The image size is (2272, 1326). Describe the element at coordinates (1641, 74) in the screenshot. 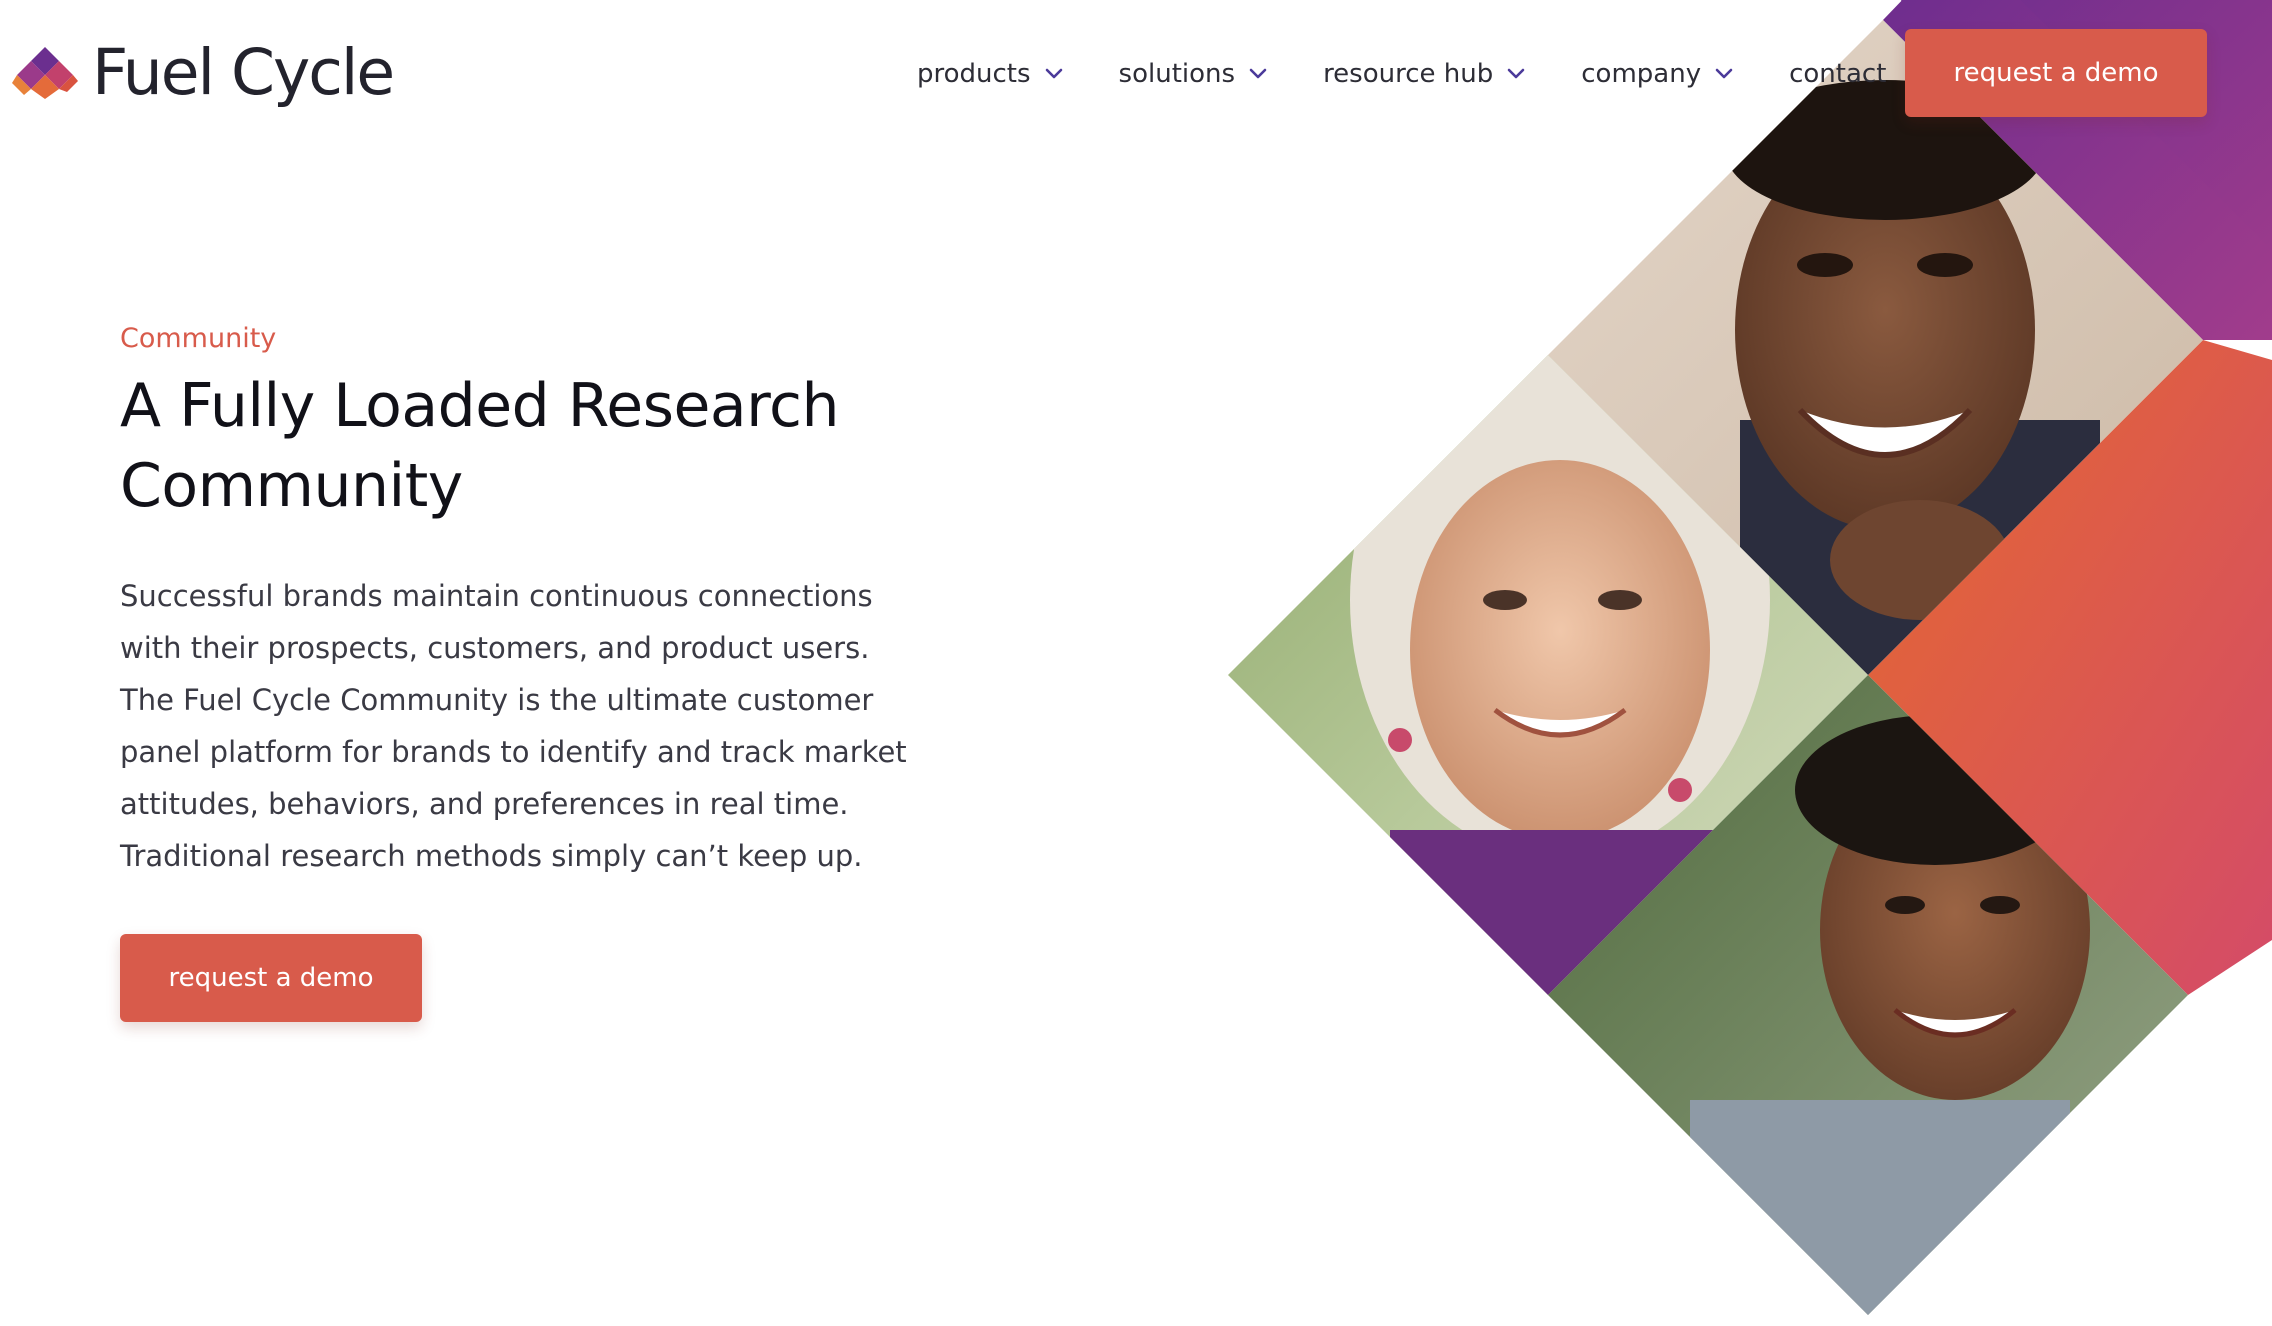

I see `nav-label: company` at that location.